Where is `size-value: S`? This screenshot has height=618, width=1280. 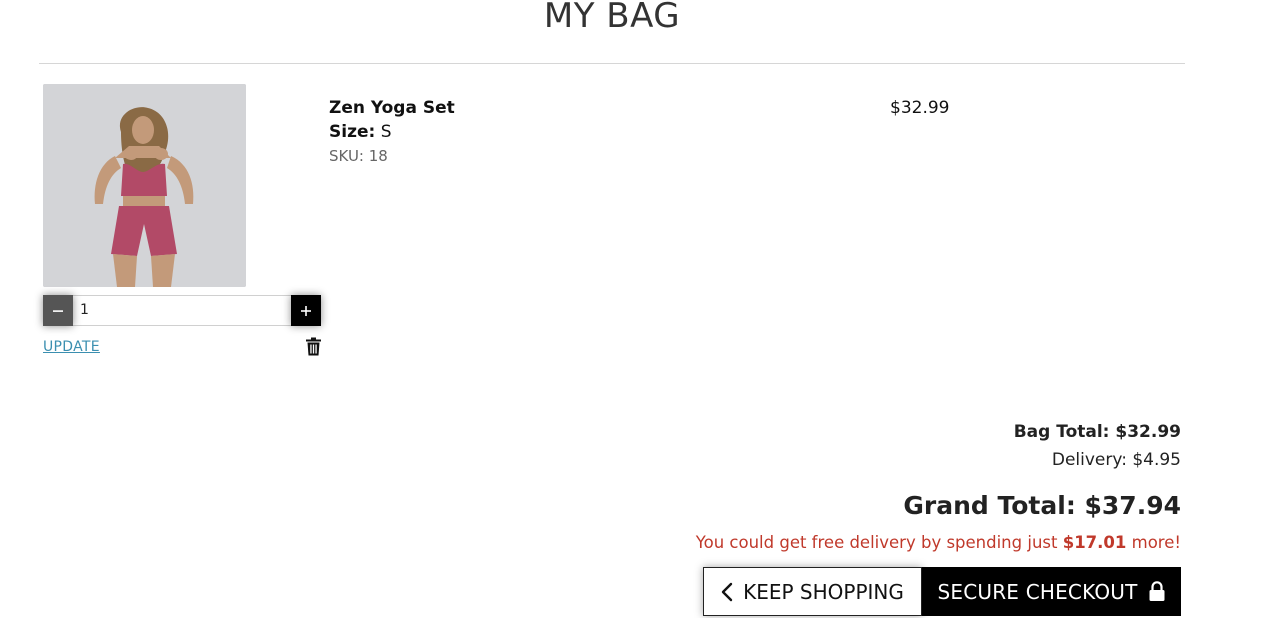 size-value: S is located at coordinates (386, 132).